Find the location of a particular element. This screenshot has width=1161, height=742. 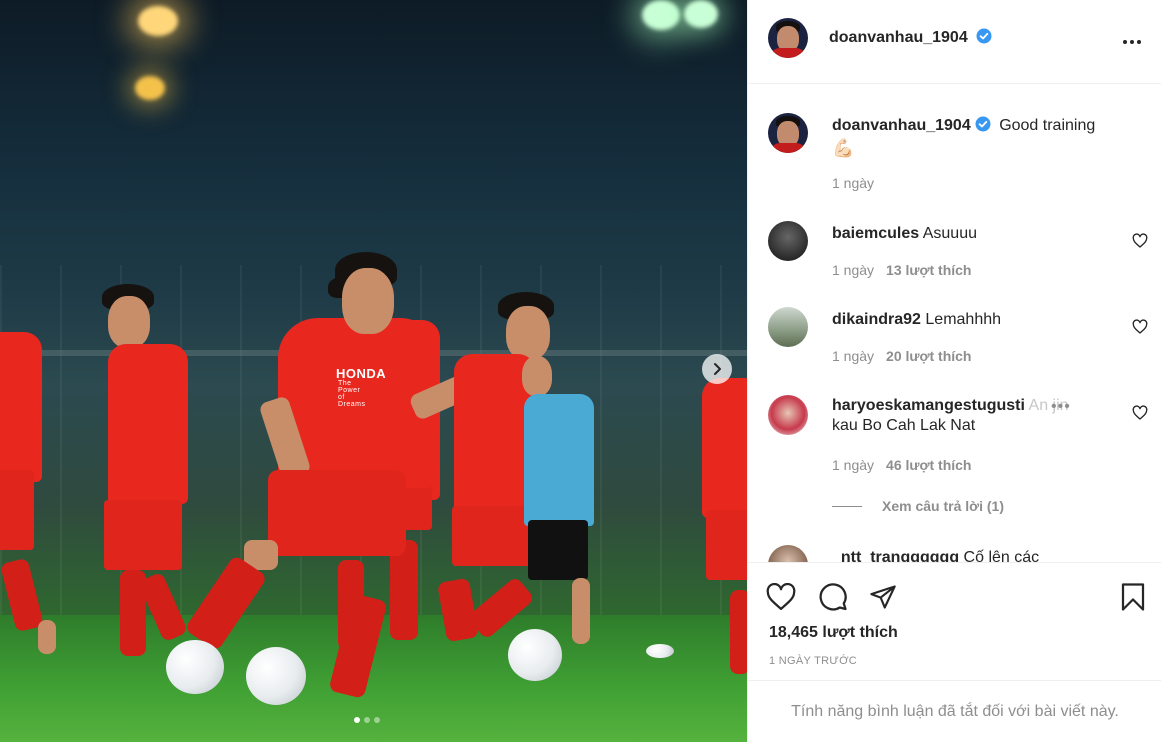

more-horizontal-icon is located at coordinates (1132, 42).